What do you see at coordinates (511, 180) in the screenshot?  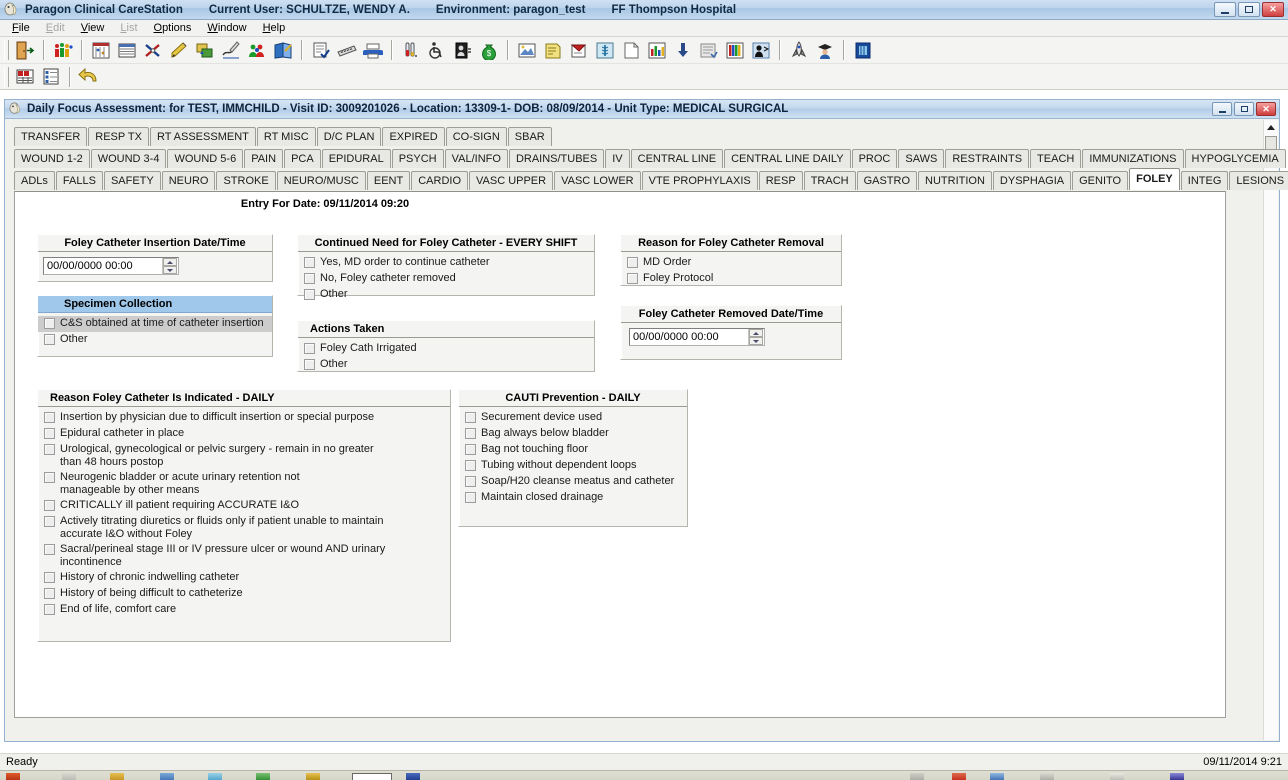 I see `tab-vasc-upper: VASC UPPER` at bounding box center [511, 180].